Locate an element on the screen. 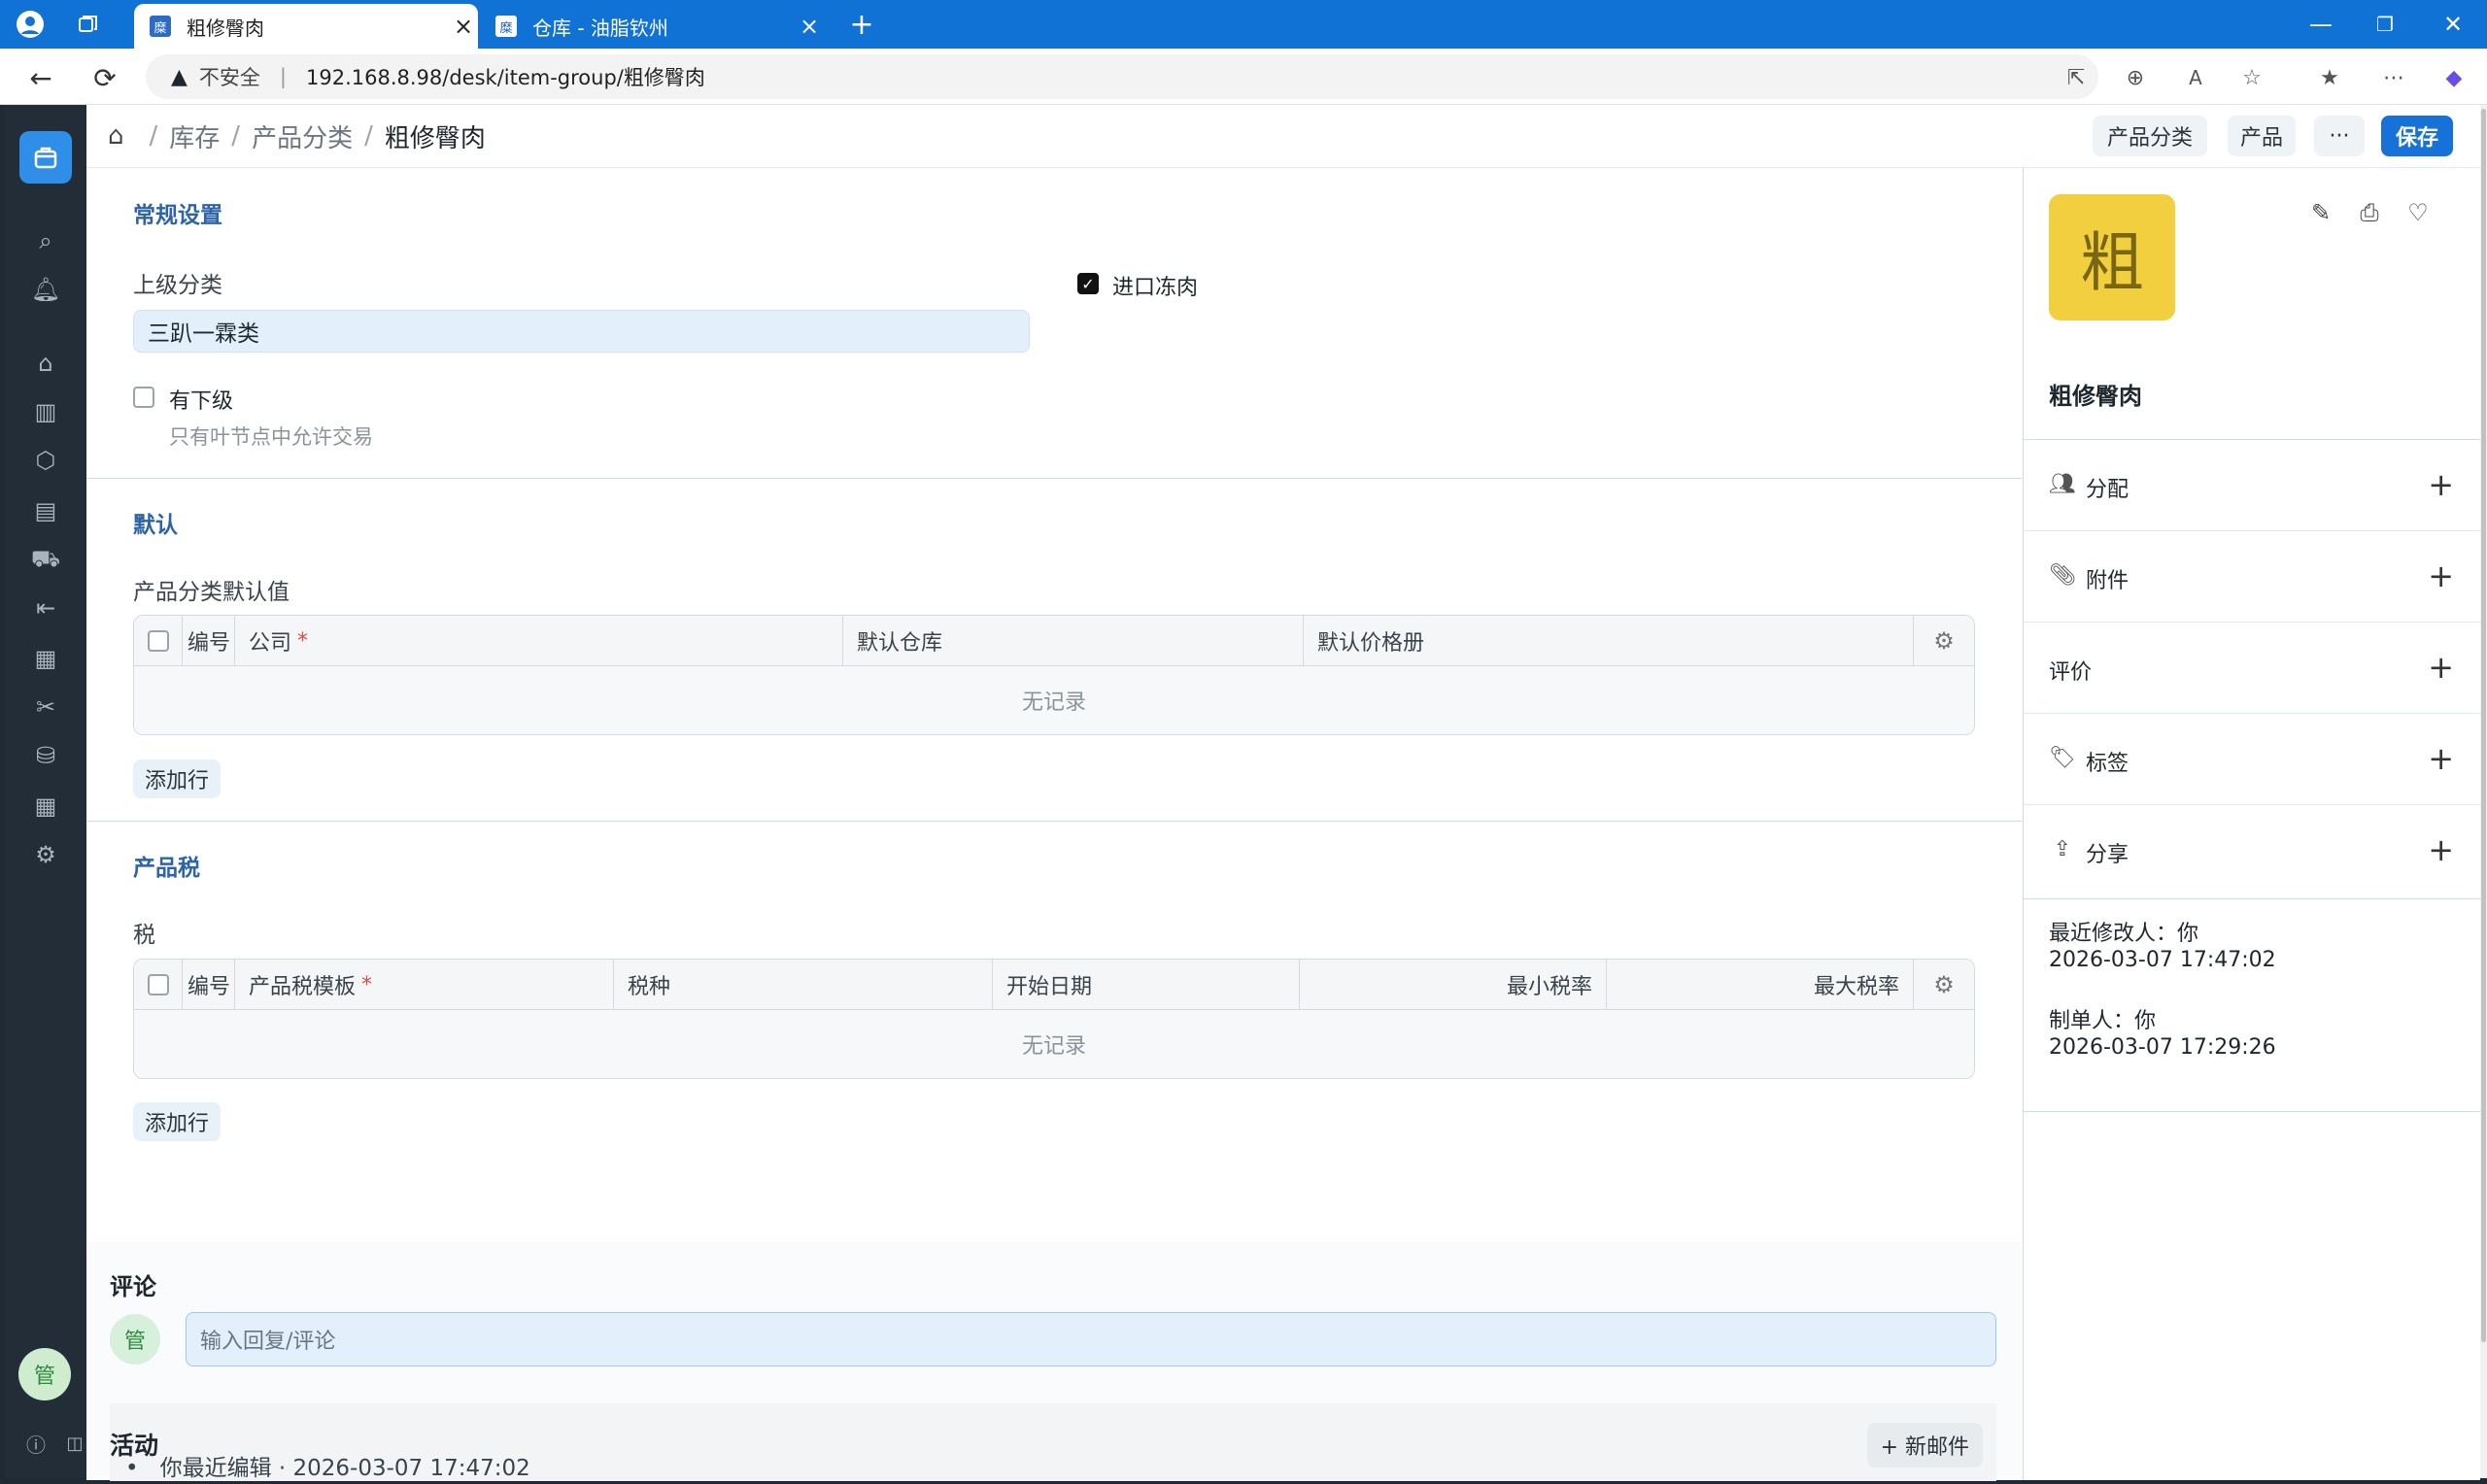  breadcrumb-stock: 库存 is located at coordinates (194, 136).